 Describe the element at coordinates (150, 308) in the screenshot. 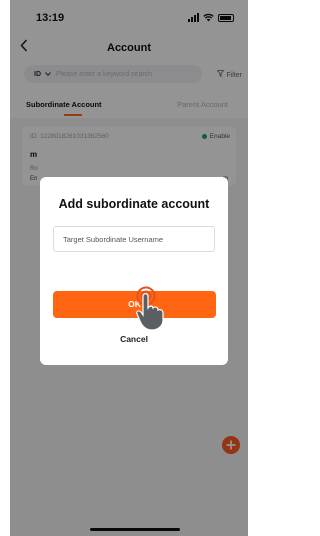

I see `tap-hand-icon` at that location.